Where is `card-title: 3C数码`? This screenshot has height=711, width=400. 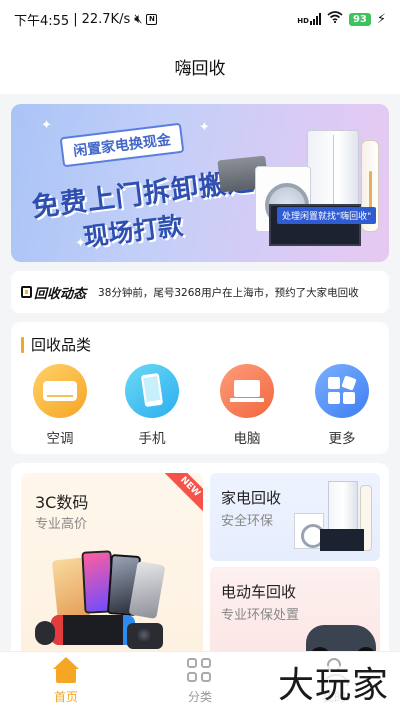 card-title: 3C数码 is located at coordinates (62, 502).